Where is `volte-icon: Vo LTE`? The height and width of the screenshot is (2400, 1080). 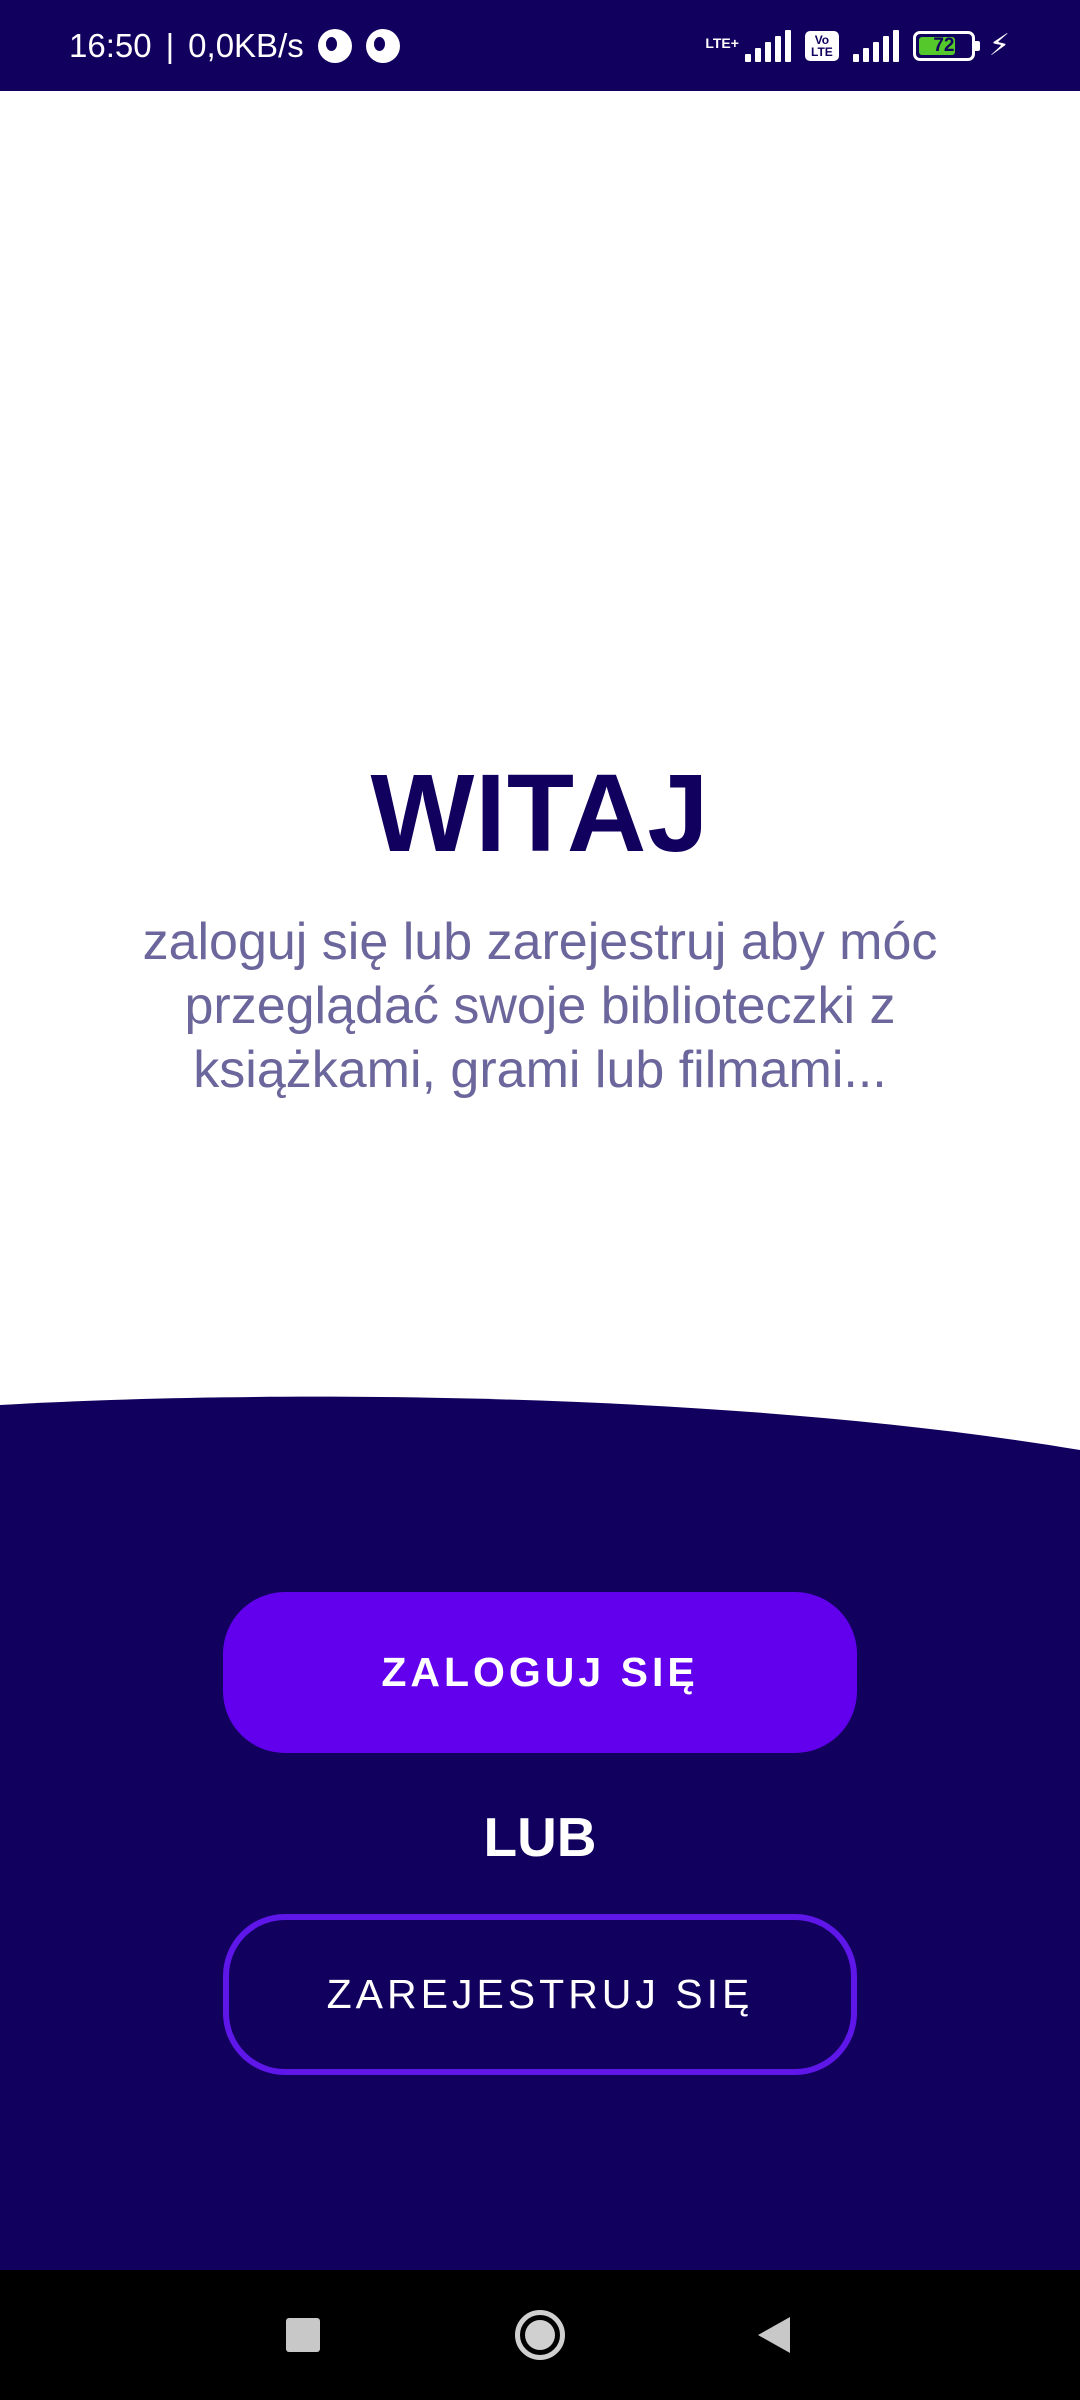 volte-icon: Vo LTE is located at coordinates (821, 45).